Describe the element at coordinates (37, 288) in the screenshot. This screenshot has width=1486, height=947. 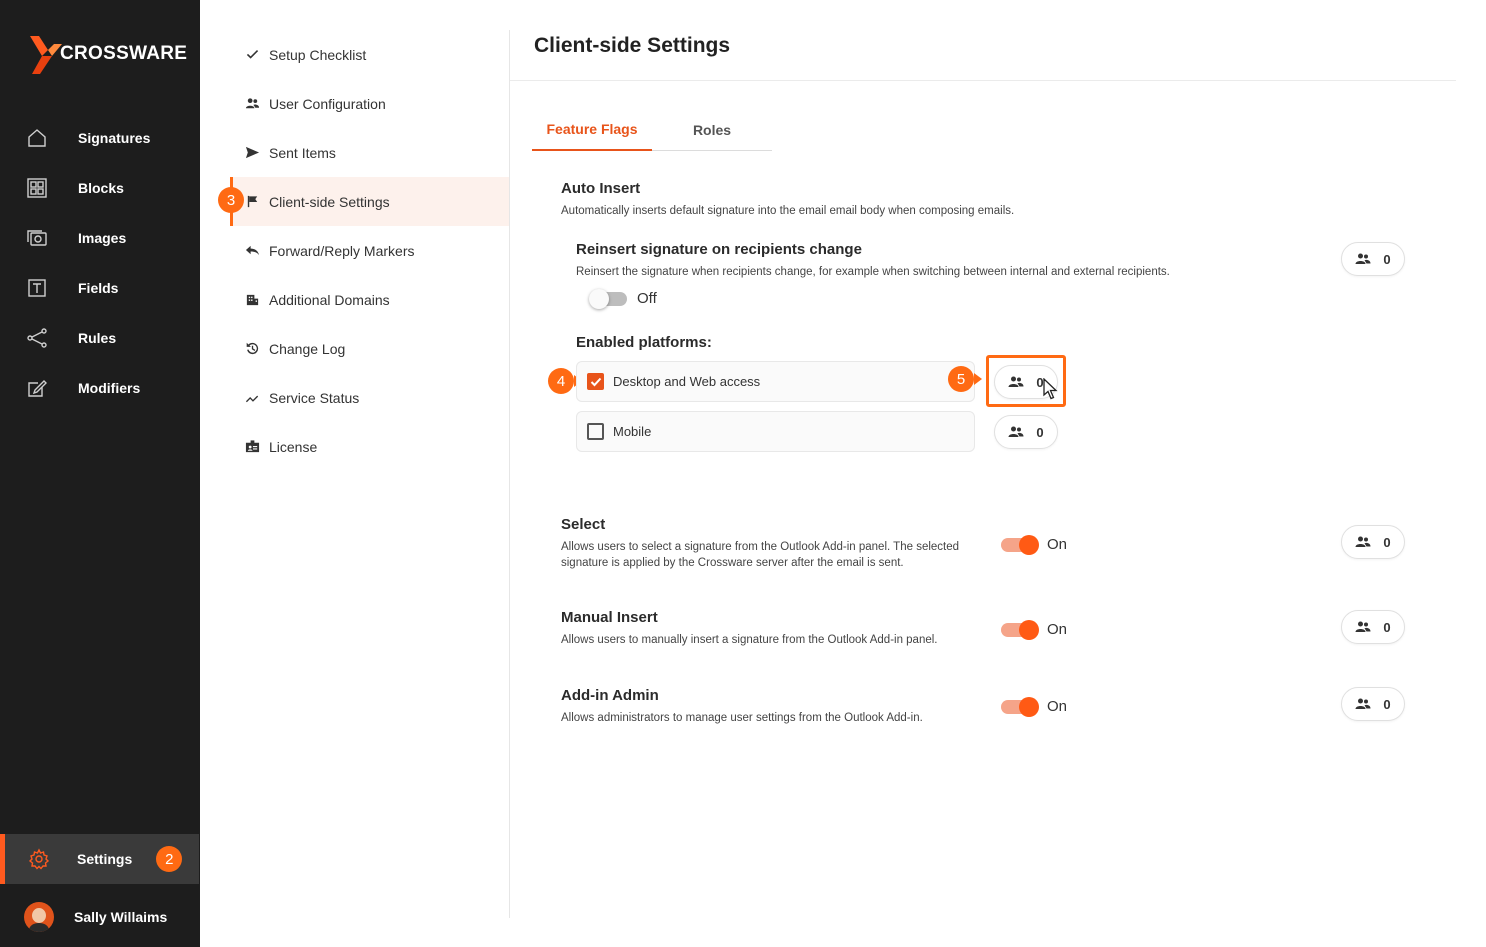
I see `fields-icon` at that location.